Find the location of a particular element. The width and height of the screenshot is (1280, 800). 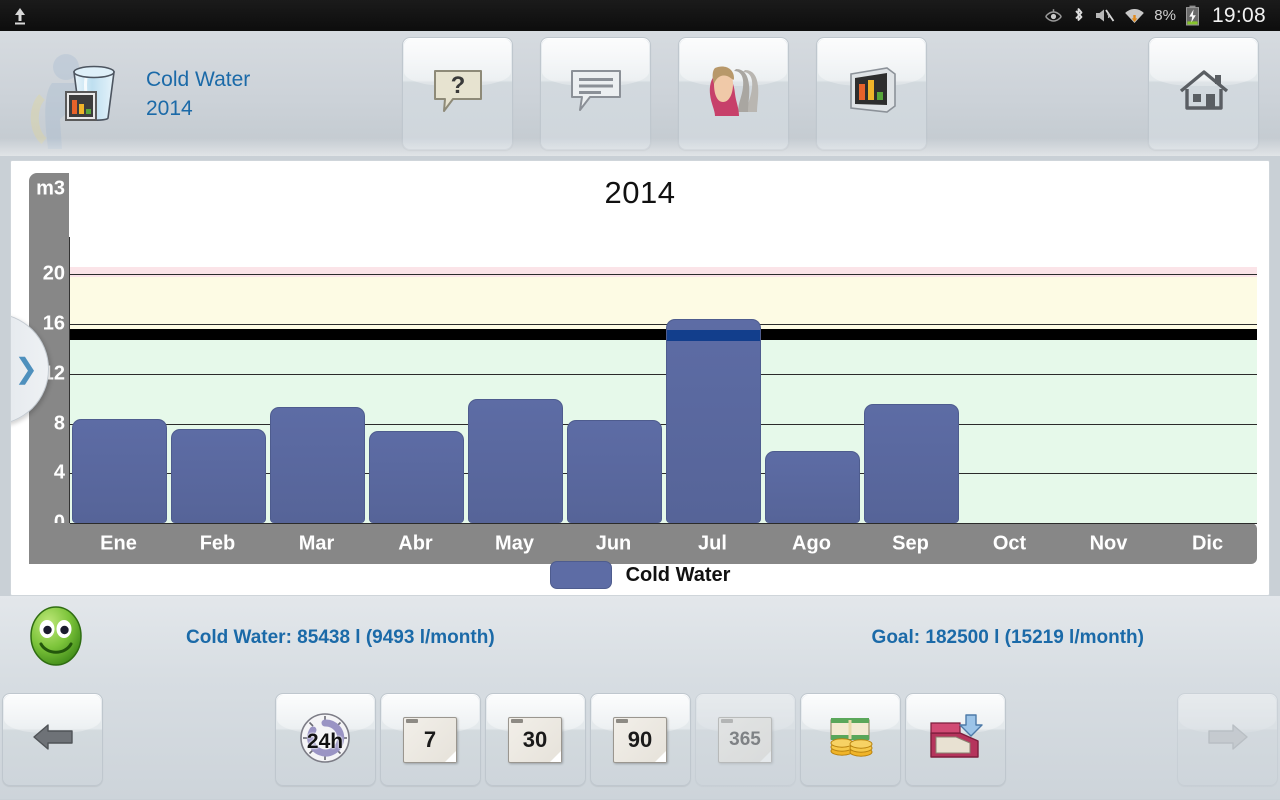

calendar-icon: 365 is located at coordinates (745, 739).